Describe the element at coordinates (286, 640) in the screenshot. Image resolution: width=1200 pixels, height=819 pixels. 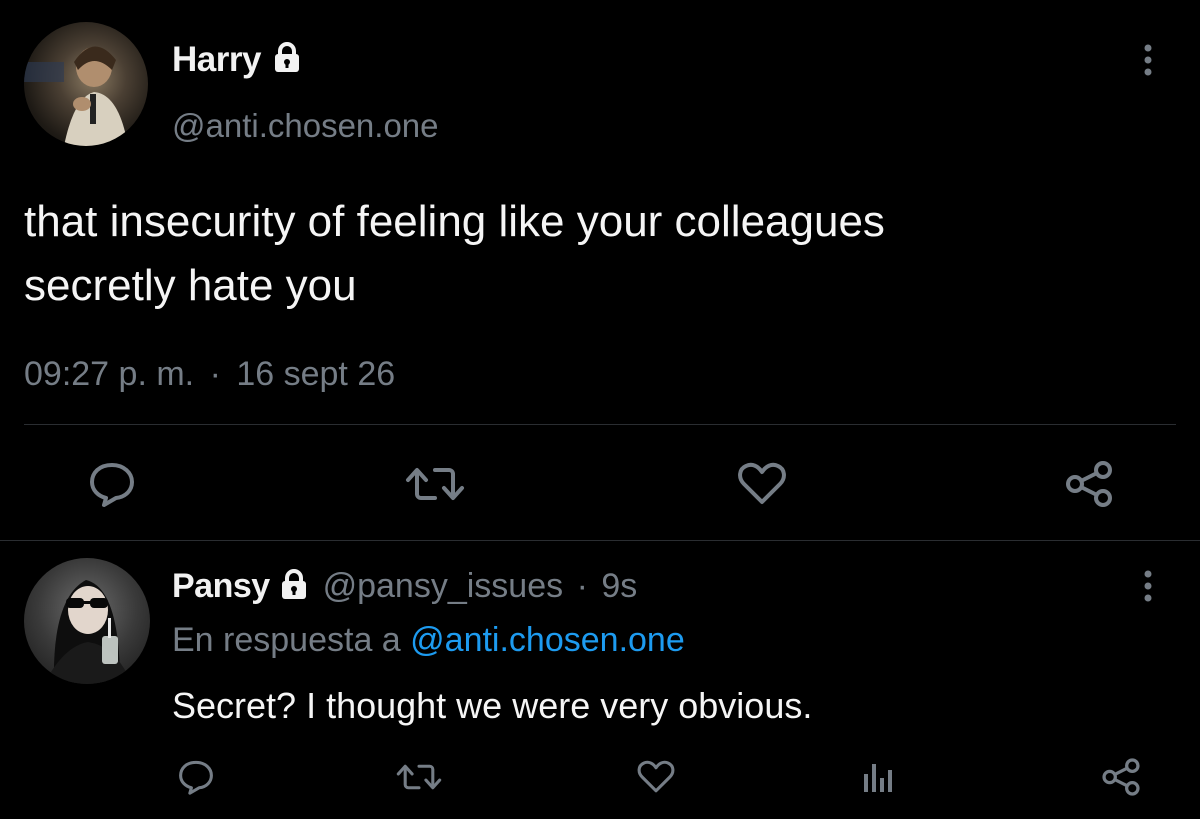
I see `replying-to-prefix: En respuesta a` at that location.